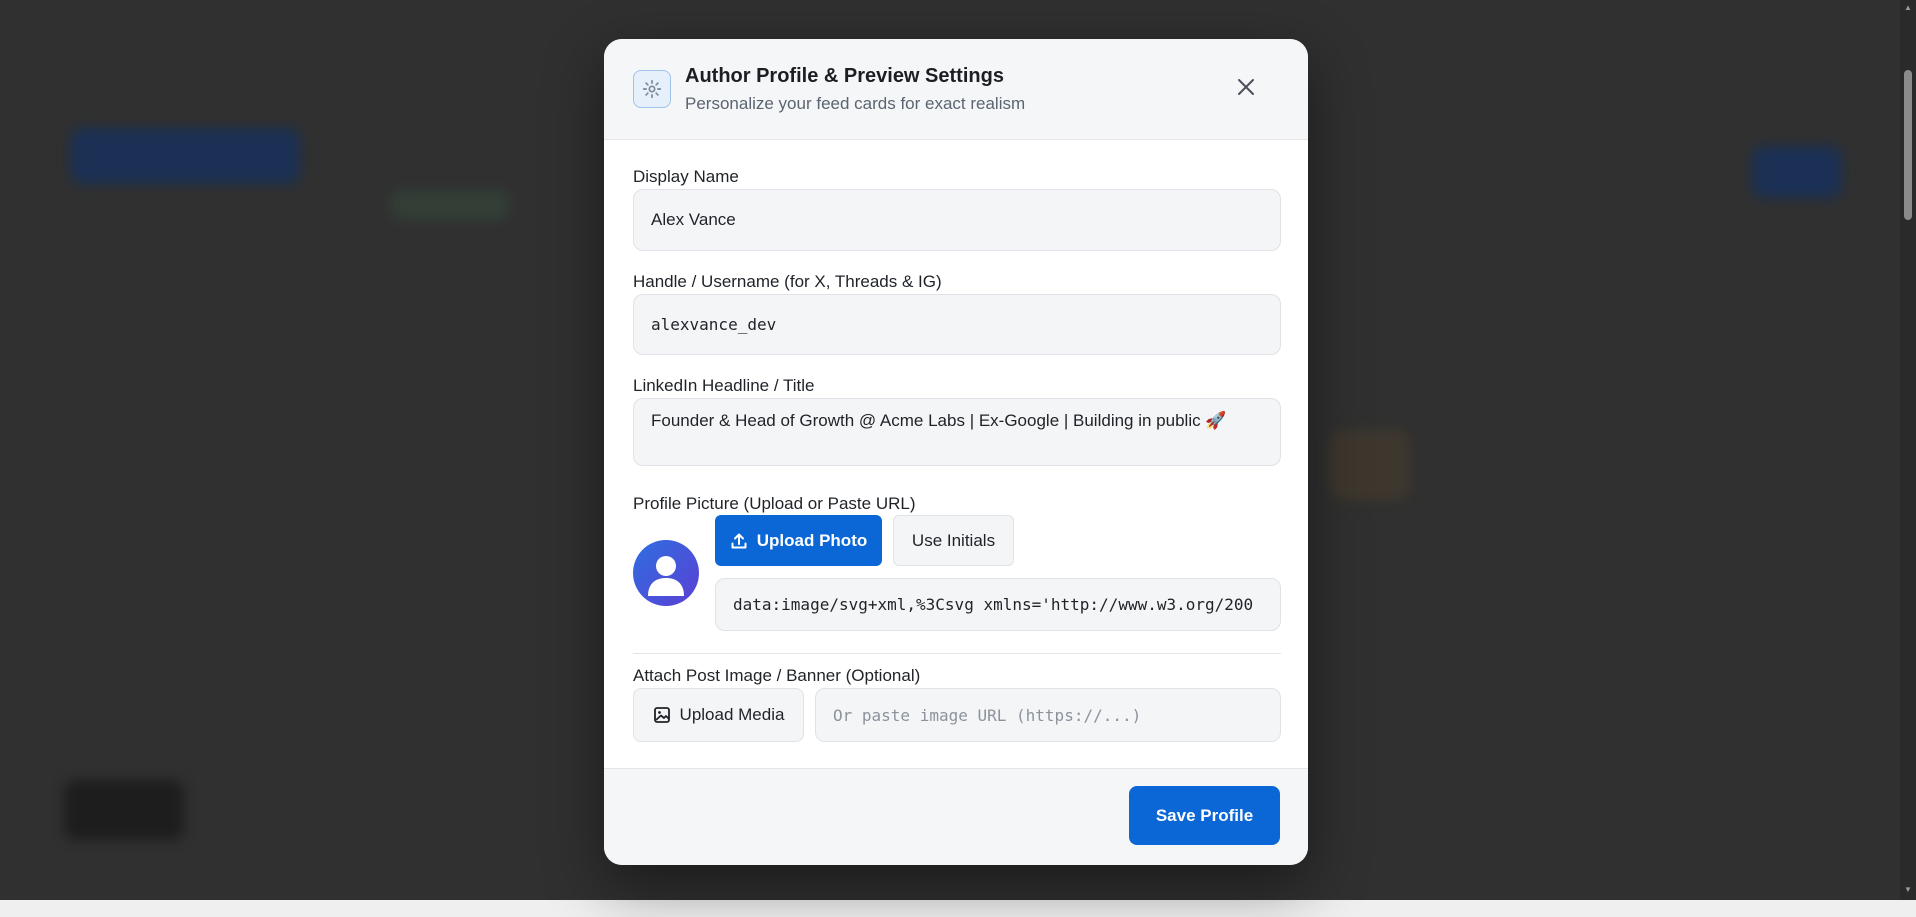  What do you see at coordinates (686, 176) in the screenshot?
I see `display-name-label: Display Name` at bounding box center [686, 176].